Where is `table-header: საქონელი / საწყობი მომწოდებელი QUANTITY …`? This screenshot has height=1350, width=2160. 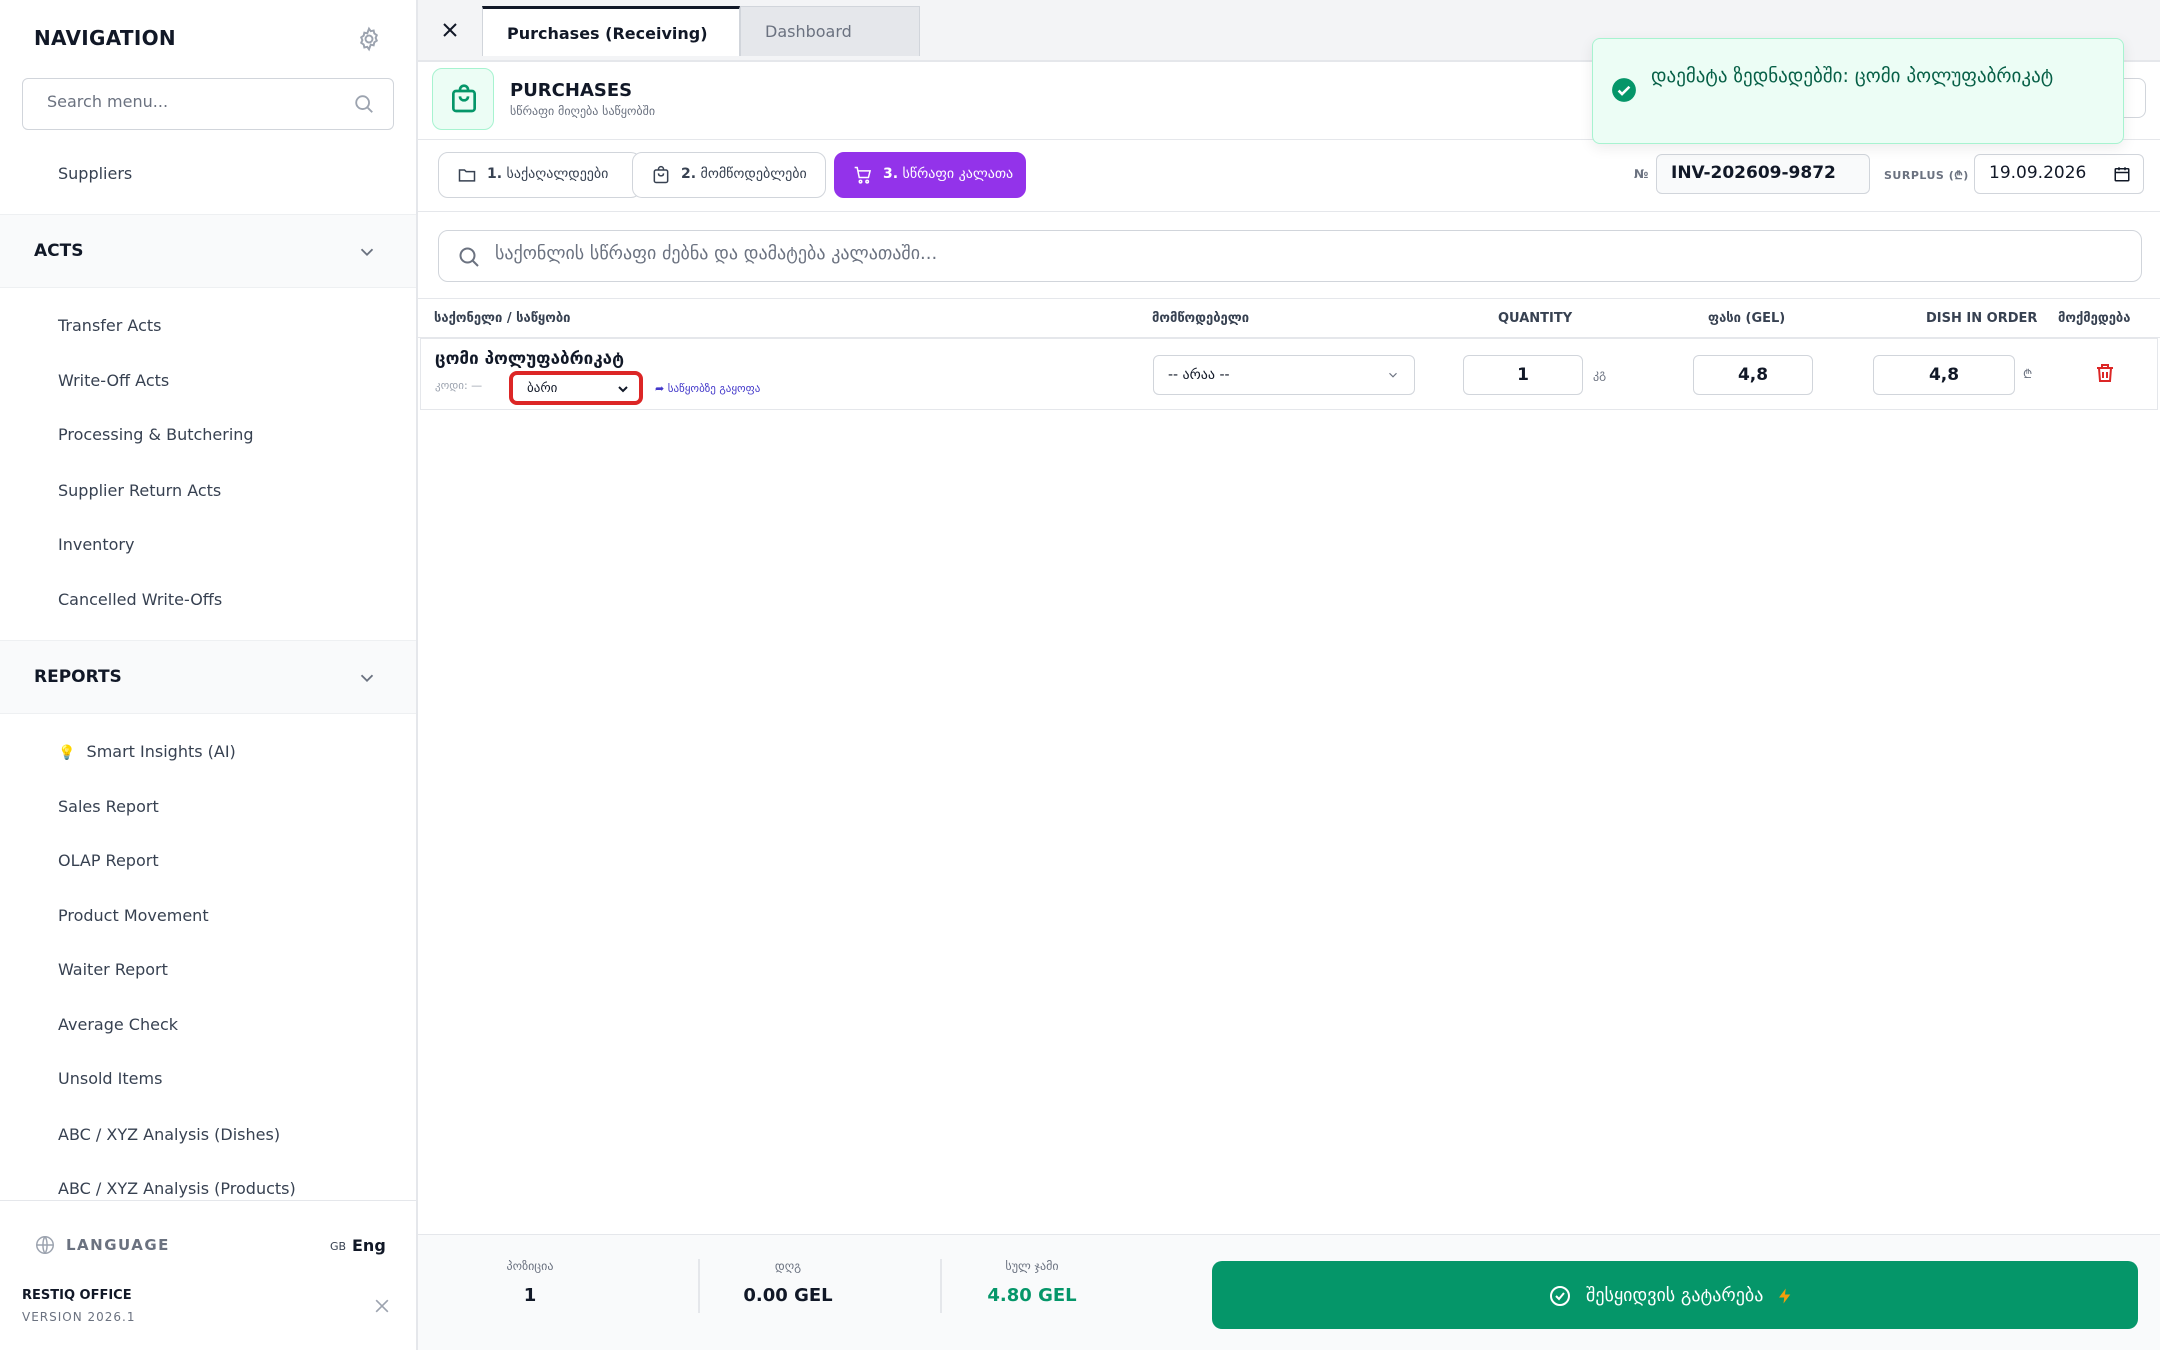
table-header: საქონელი / საწყობი მომწოდებელი QUANTITY … is located at coordinates (1289, 318).